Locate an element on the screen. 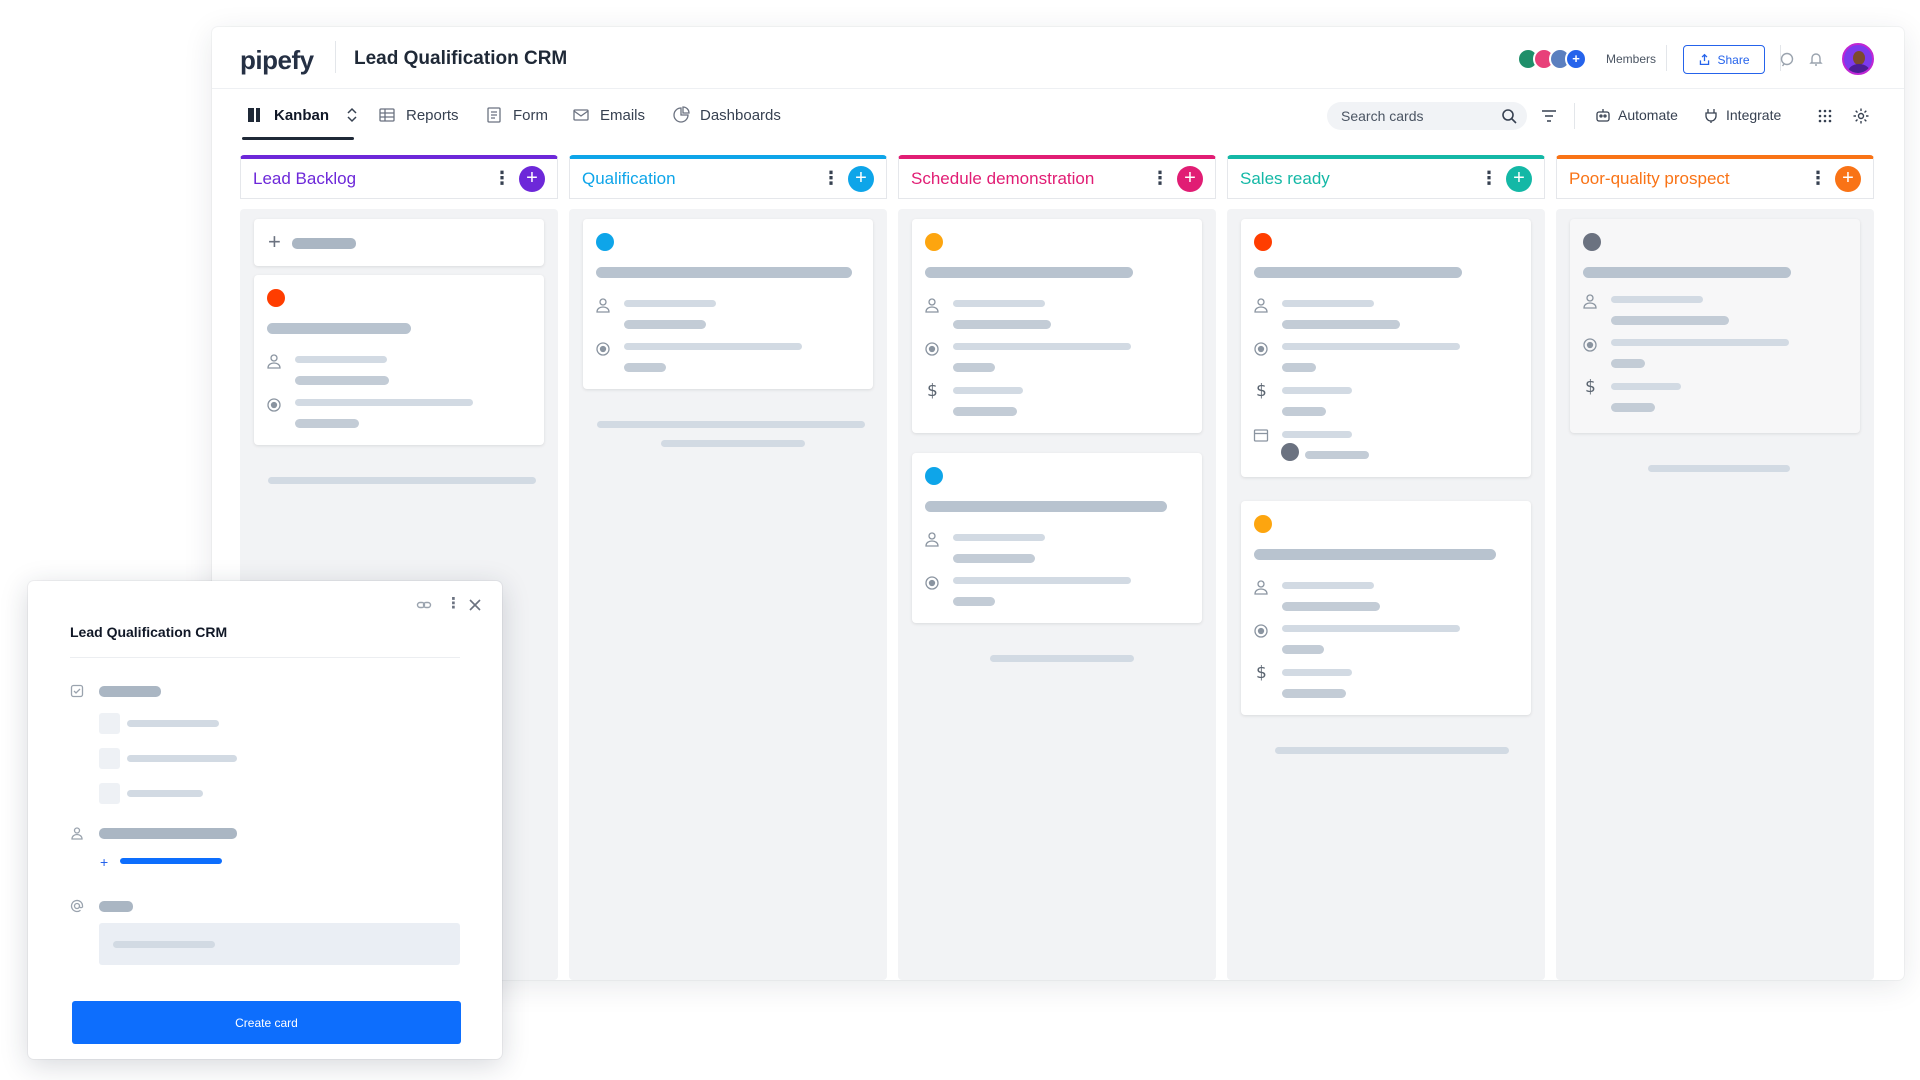 Image resolution: width=1920 pixels, height=1080 pixels. chevron-up-down-icon is located at coordinates (352, 115).